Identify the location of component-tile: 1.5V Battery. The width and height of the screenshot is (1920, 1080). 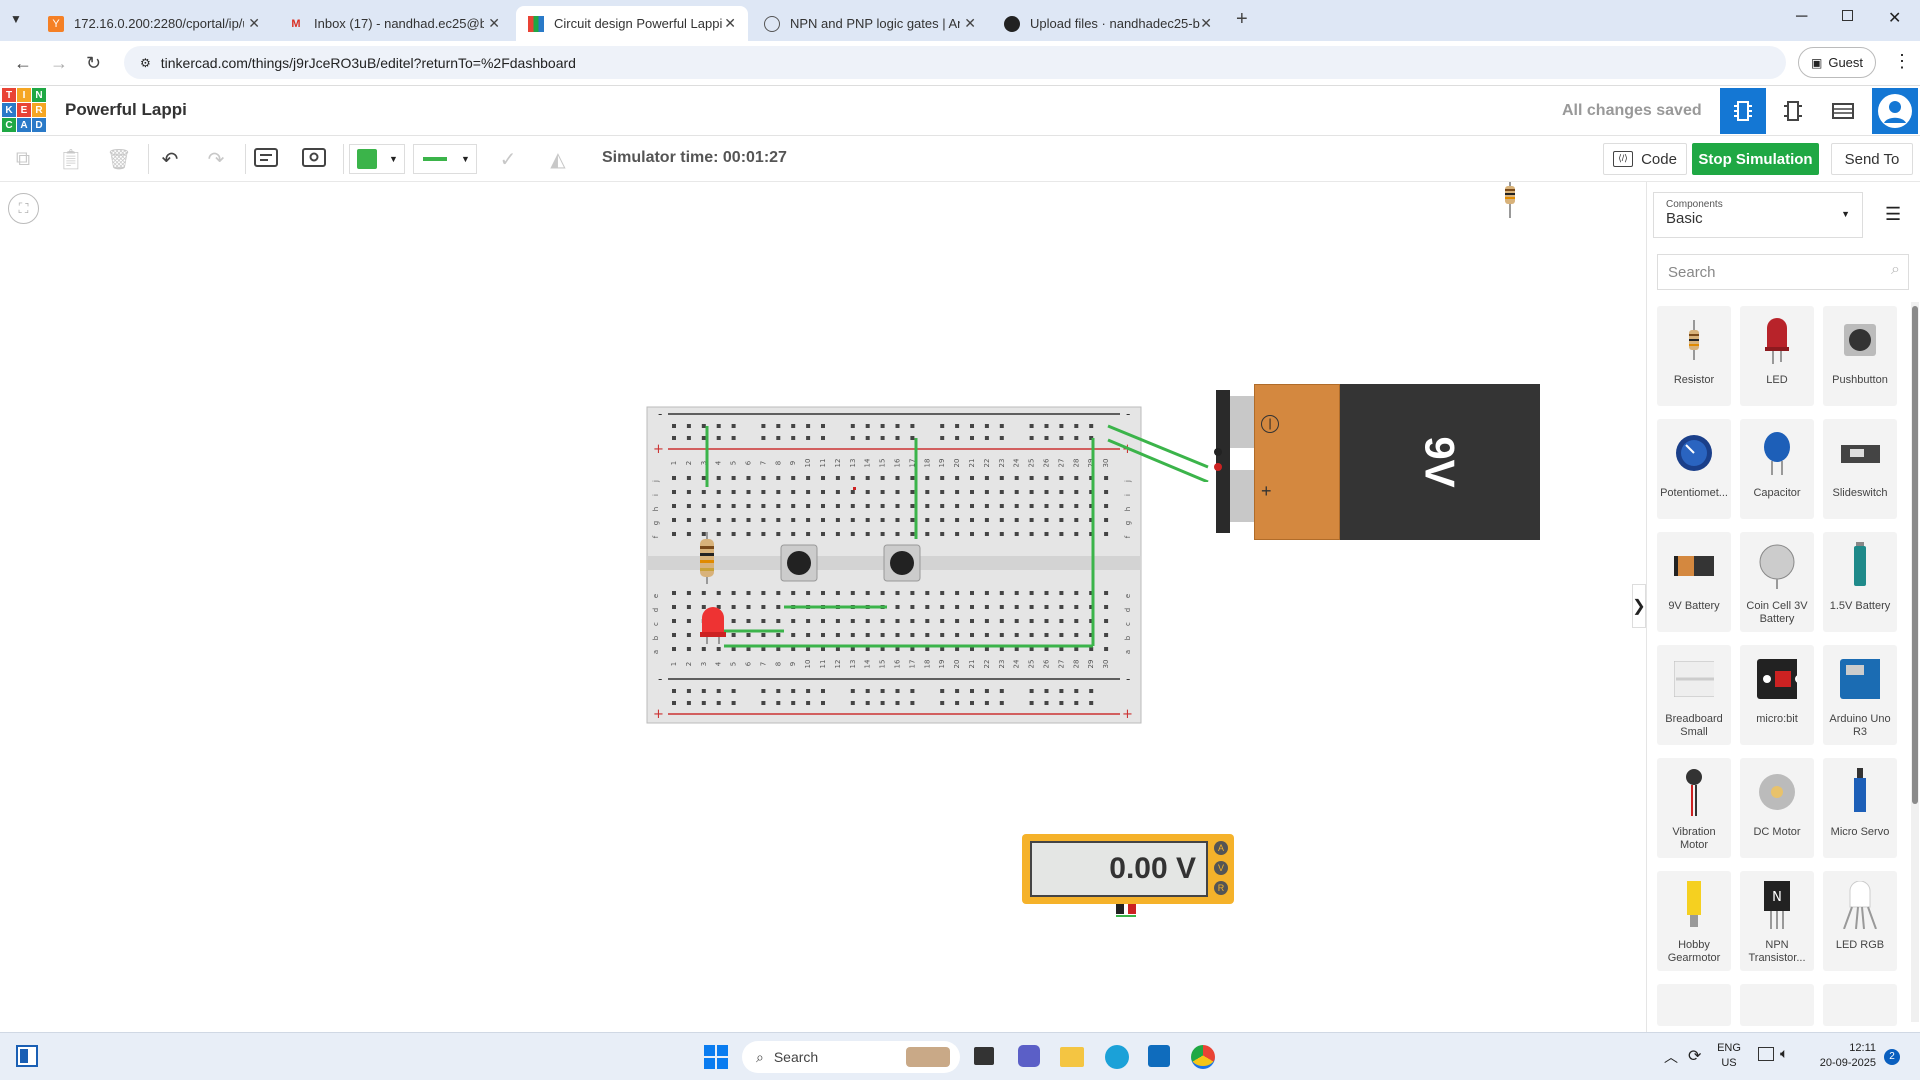
(1860, 582).